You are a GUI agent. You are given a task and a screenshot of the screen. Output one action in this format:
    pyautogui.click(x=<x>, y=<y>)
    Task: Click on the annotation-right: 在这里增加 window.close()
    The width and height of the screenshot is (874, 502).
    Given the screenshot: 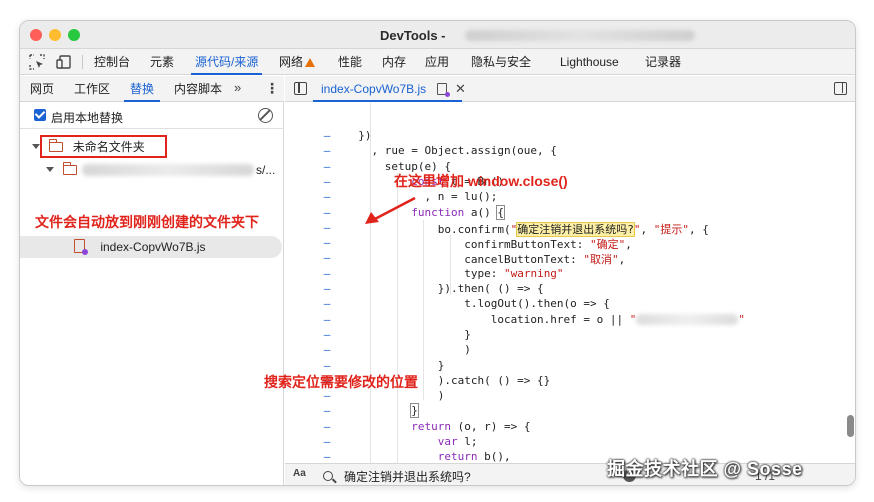 What is the action you would take?
    pyautogui.click(x=481, y=181)
    